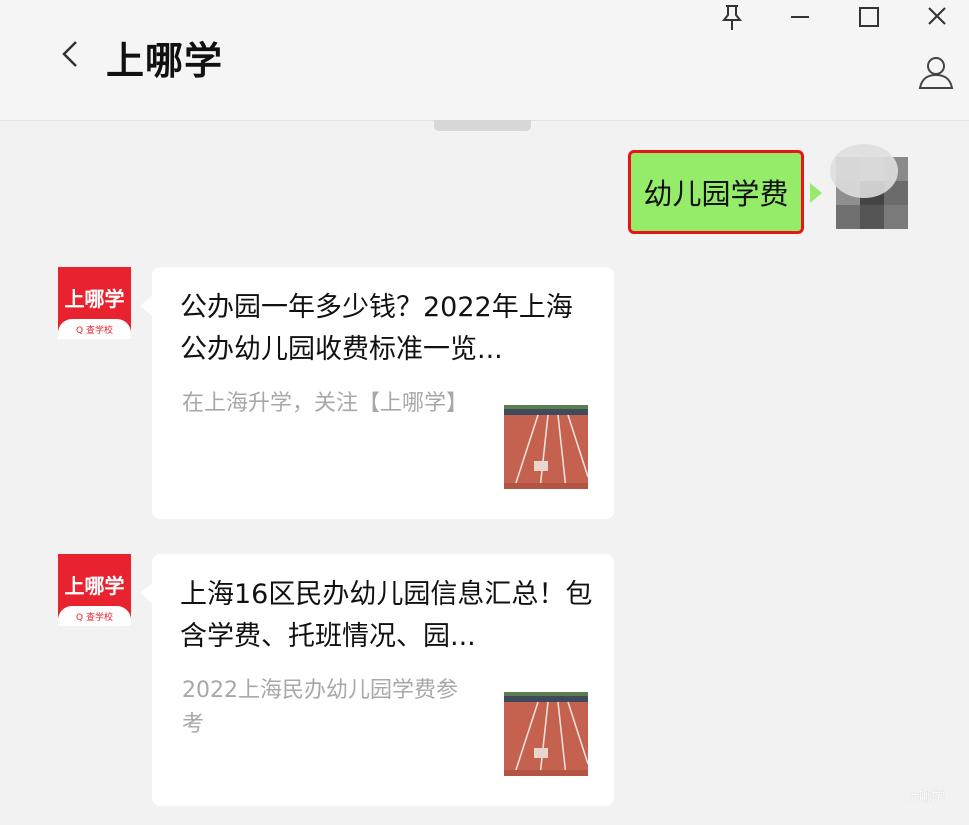 This screenshot has width=969, height=825. I want to click on minimize-icon, so click(800, 17).